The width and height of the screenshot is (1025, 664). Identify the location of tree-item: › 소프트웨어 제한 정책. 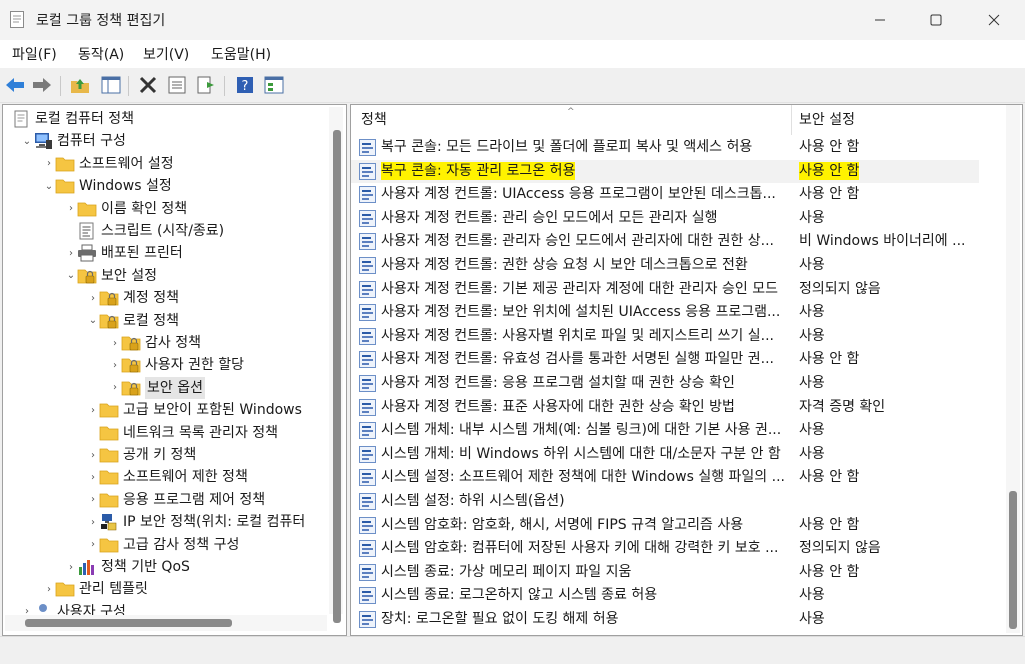
(165, 477).